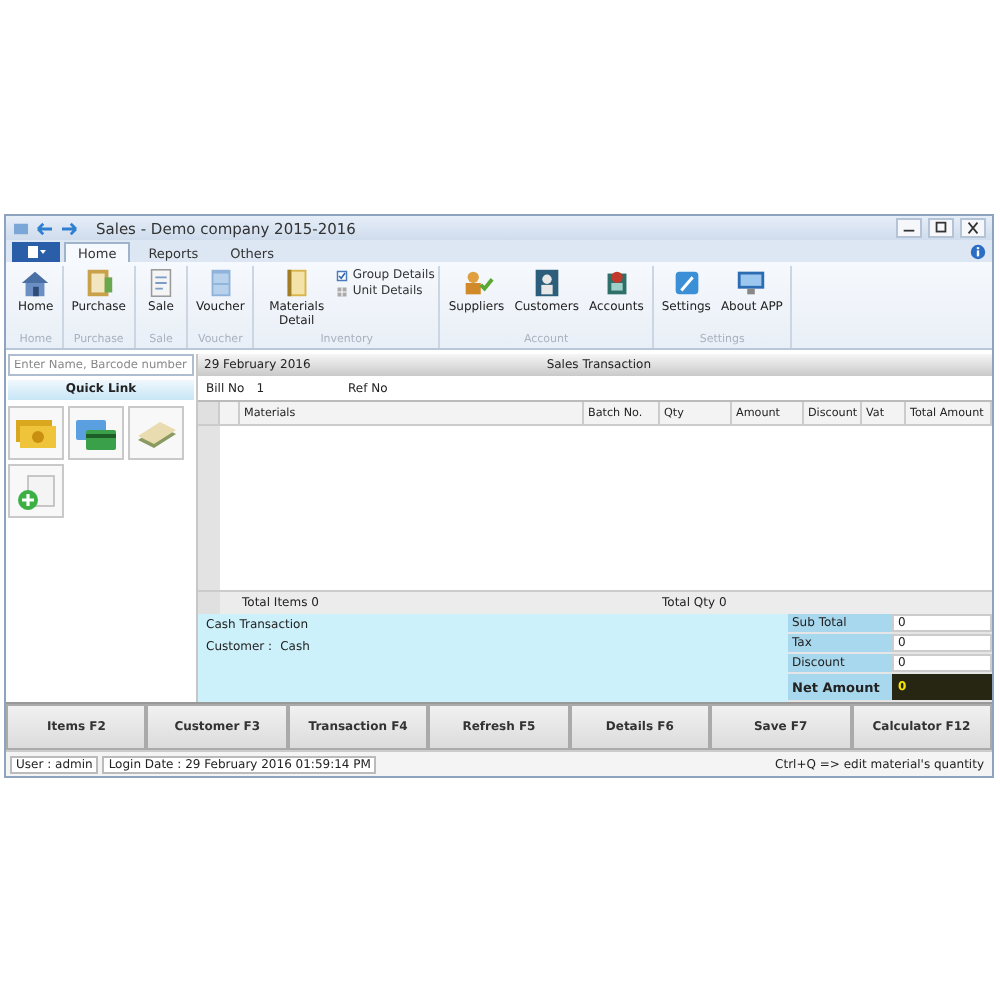 The width and height of the screenshot is (1000, 1000). Describe the element at coordinates (751, 283) in the screenshot. I see `monitor-icon` at that location.